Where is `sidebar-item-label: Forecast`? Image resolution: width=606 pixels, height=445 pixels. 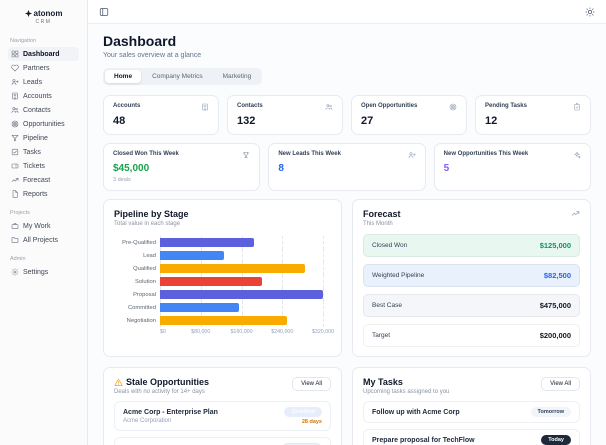 sidebar-item-label: Forecast is located at coordinates (37, 180).